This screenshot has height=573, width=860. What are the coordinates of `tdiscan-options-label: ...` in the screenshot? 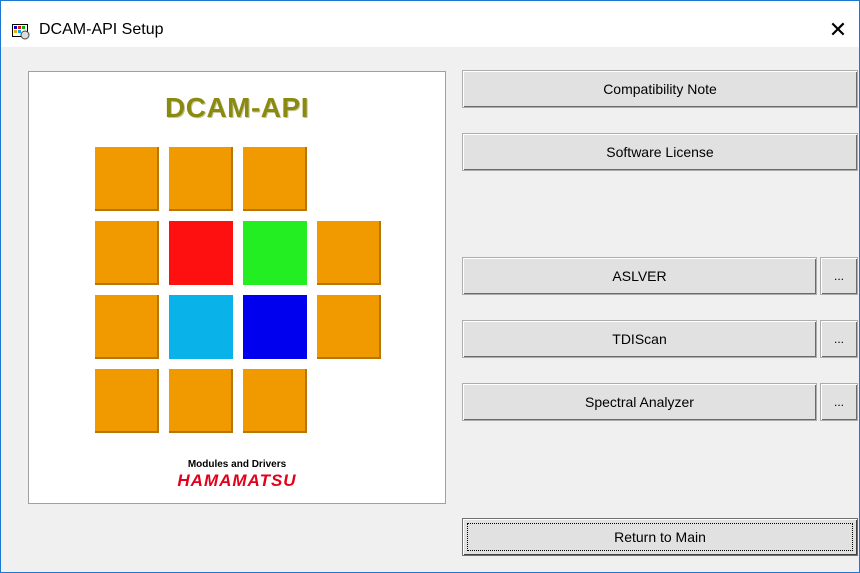 It's located at (838, 339).